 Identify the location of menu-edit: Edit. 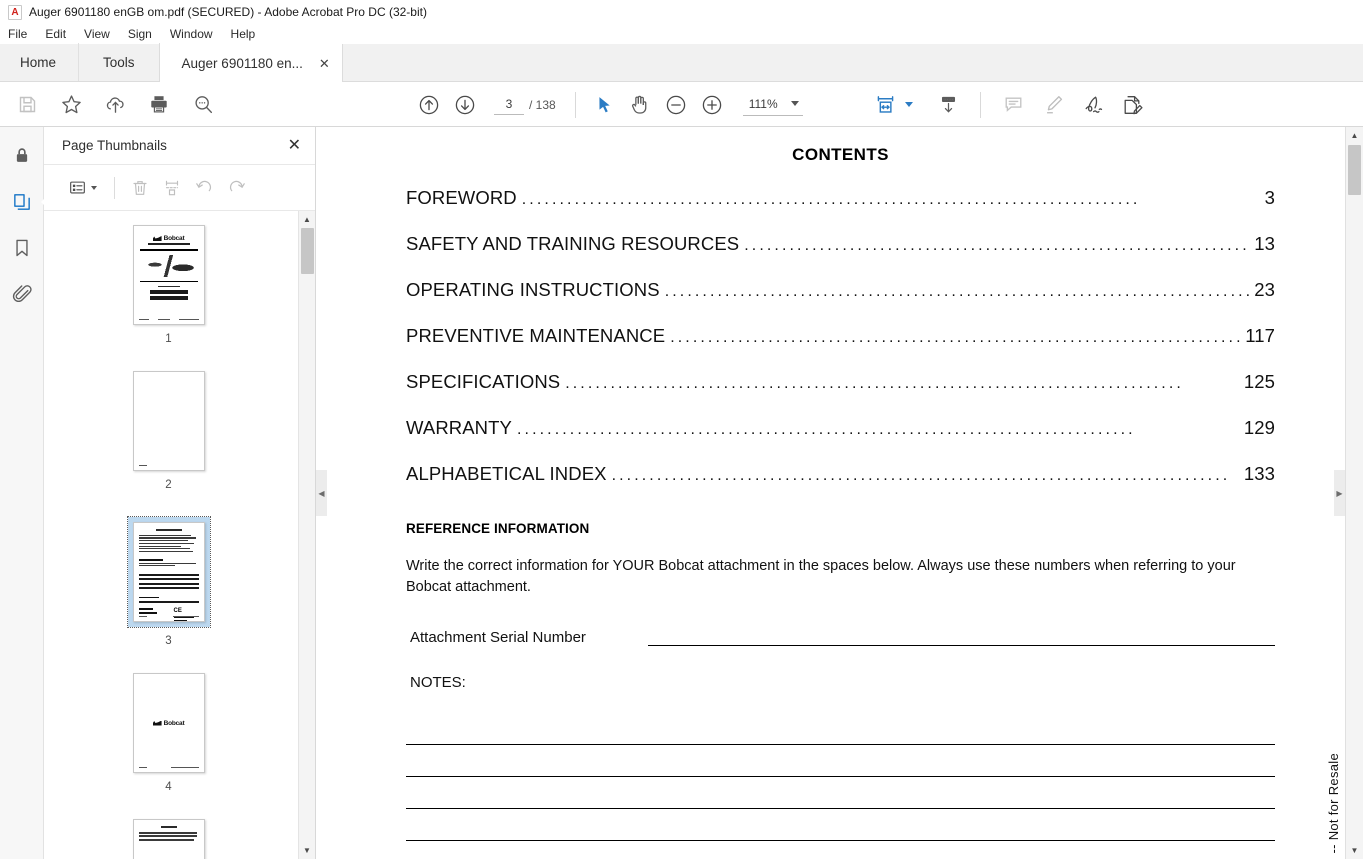
(60, 34).